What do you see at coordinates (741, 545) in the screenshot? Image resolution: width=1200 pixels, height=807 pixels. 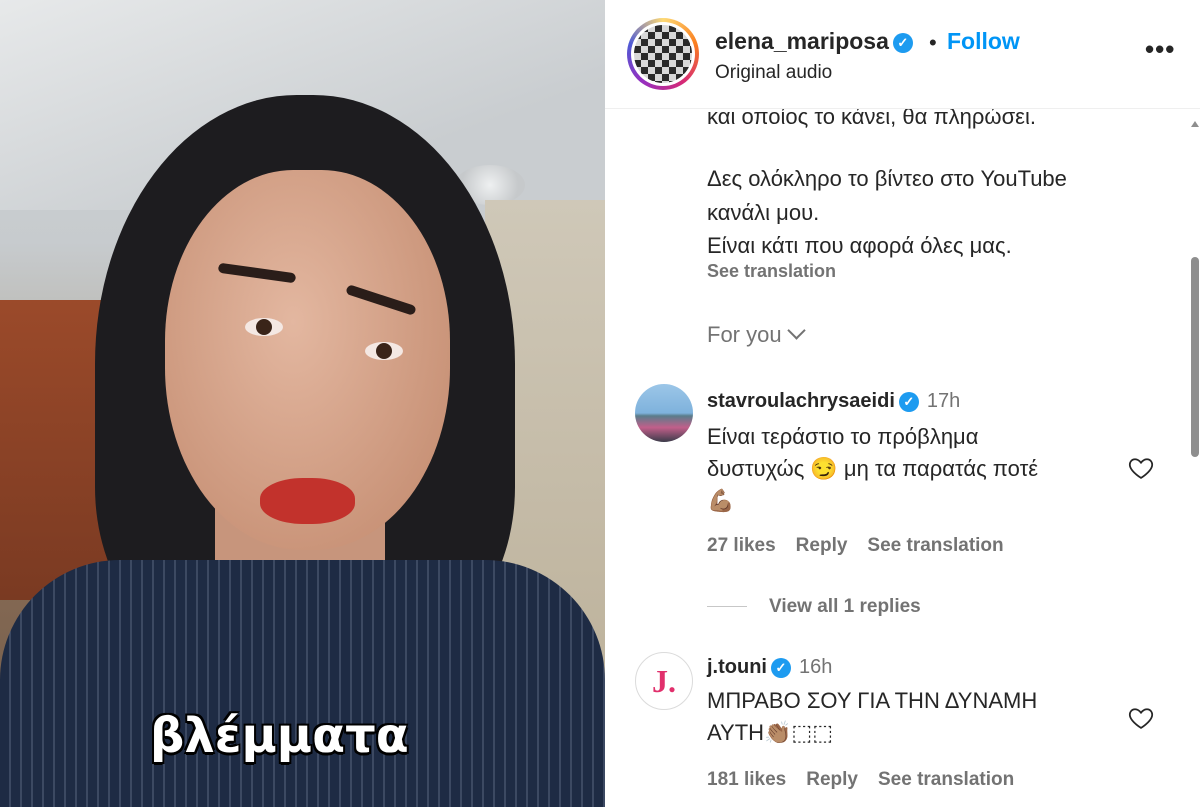 I see `comment-likes-count: 27 likes` at bounding box center [741, 545].